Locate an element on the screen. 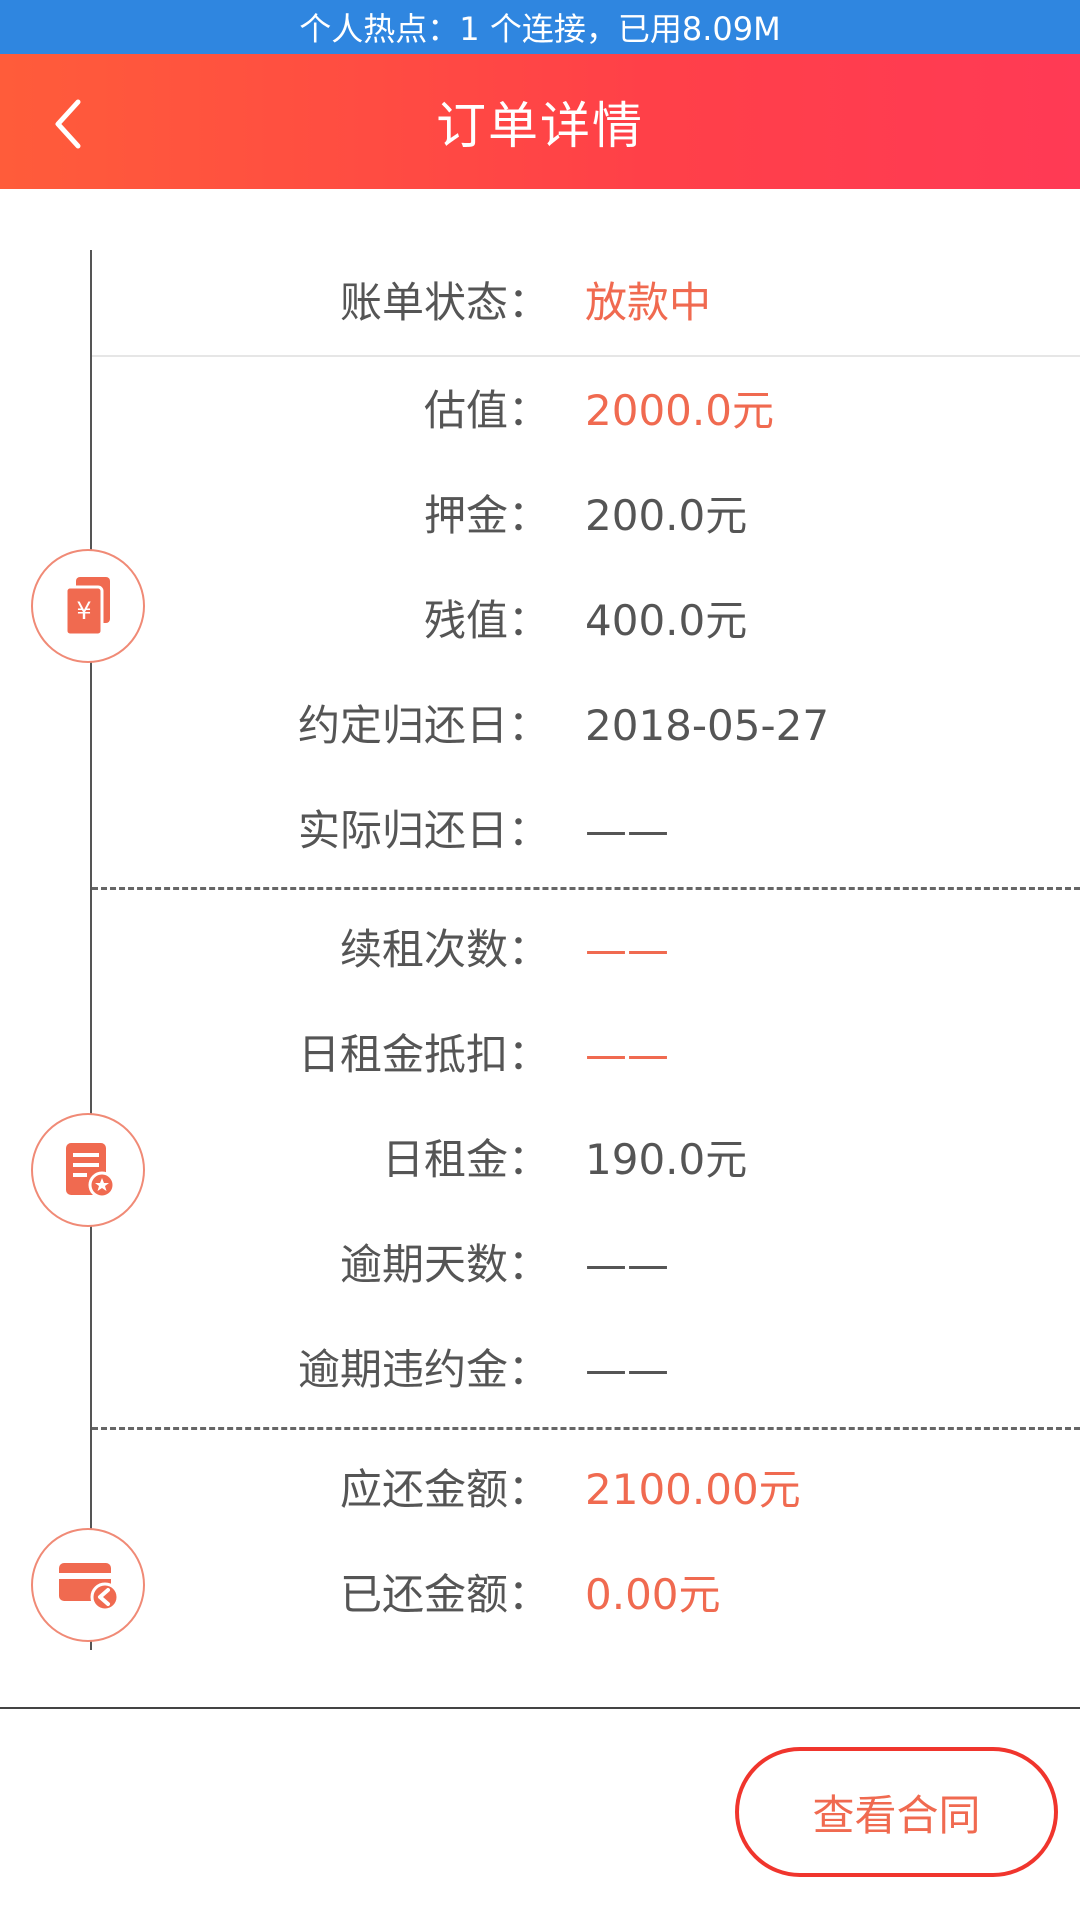  row-label: 日租金： is located at coordinates (465, 1159).